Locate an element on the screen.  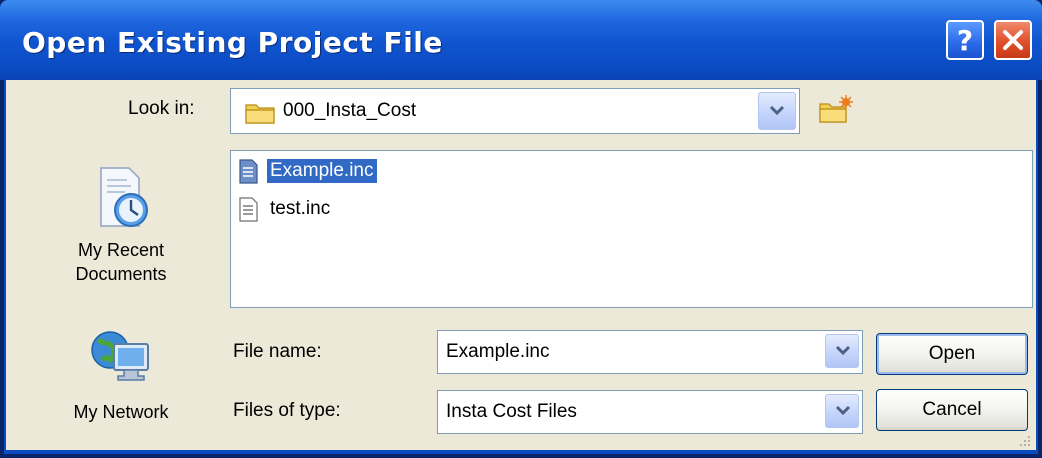
lookin-label: Look in: is located at coordinates (161, 108).